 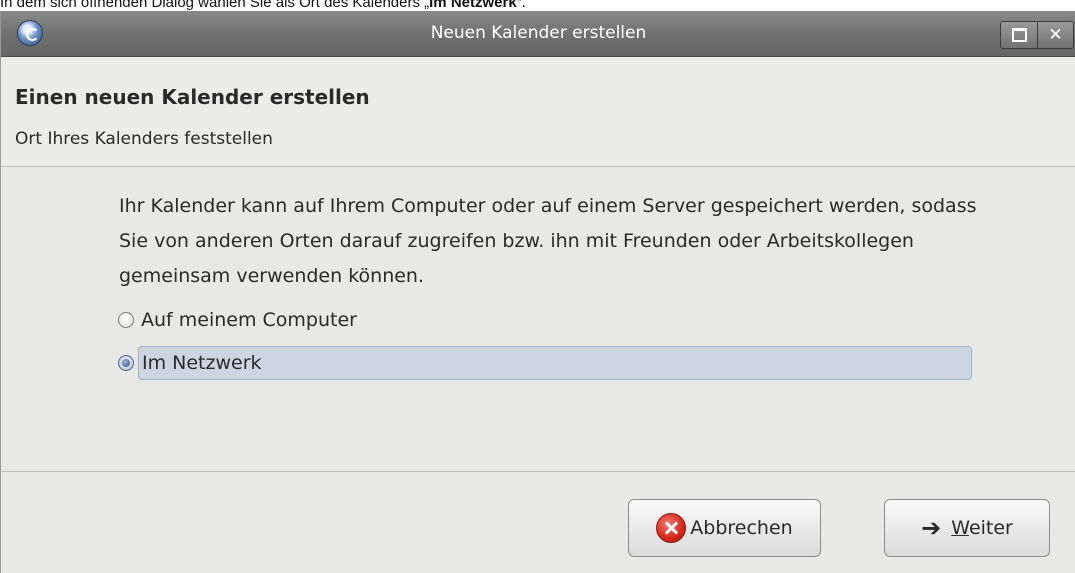 What do you see at coordinates (555, 363) in the screenshot?
I see `radio-label-network: Im Netzwerk` at bounding box center [555, 363].